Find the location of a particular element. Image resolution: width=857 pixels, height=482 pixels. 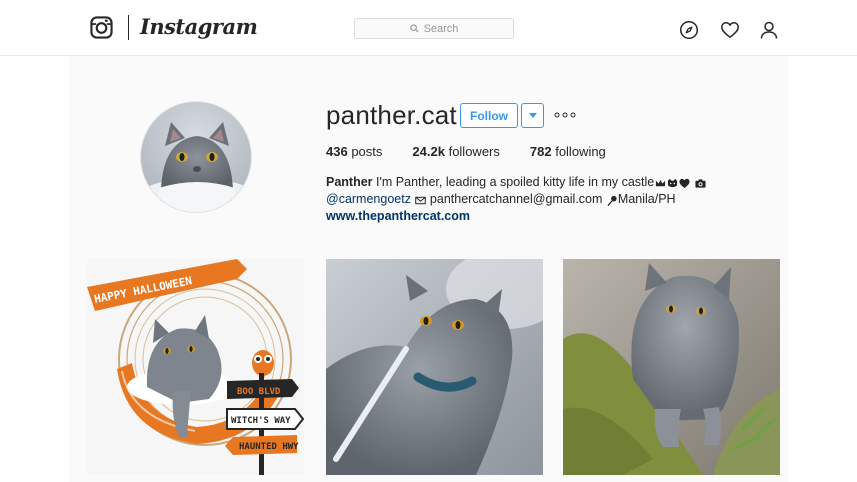

avatar is located at coordinates (196, 157).